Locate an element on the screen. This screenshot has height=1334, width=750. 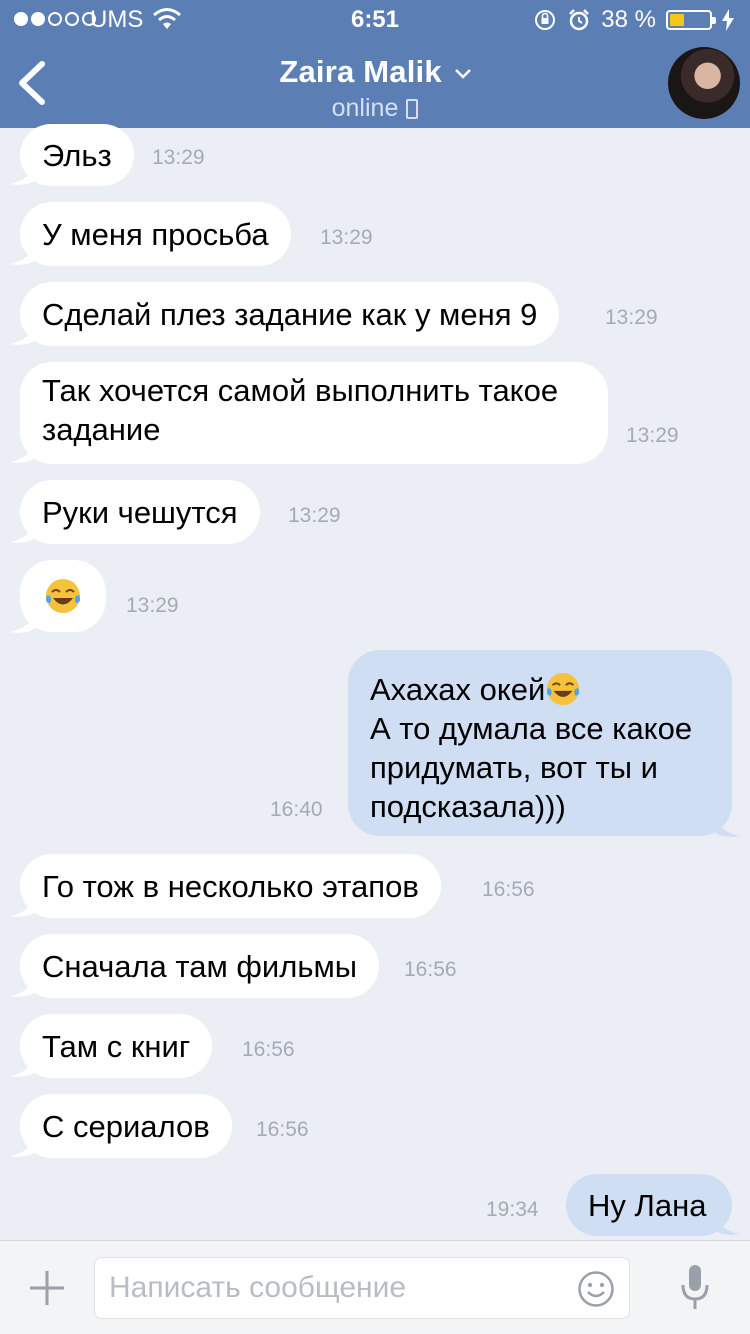
message-time: 16:40 is located at coordinates (296, 809).